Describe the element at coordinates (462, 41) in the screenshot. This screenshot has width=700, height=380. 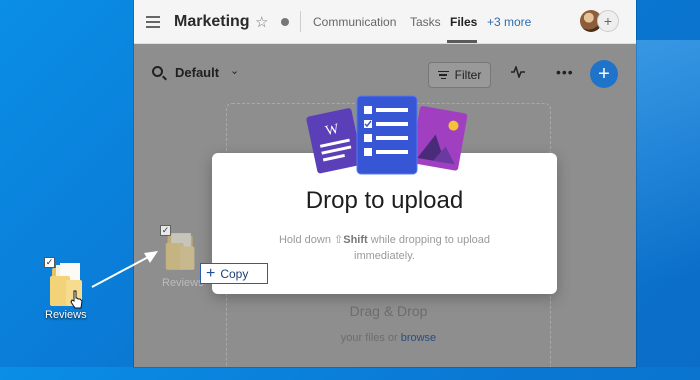
I see `active-tab-indicator` at that location.